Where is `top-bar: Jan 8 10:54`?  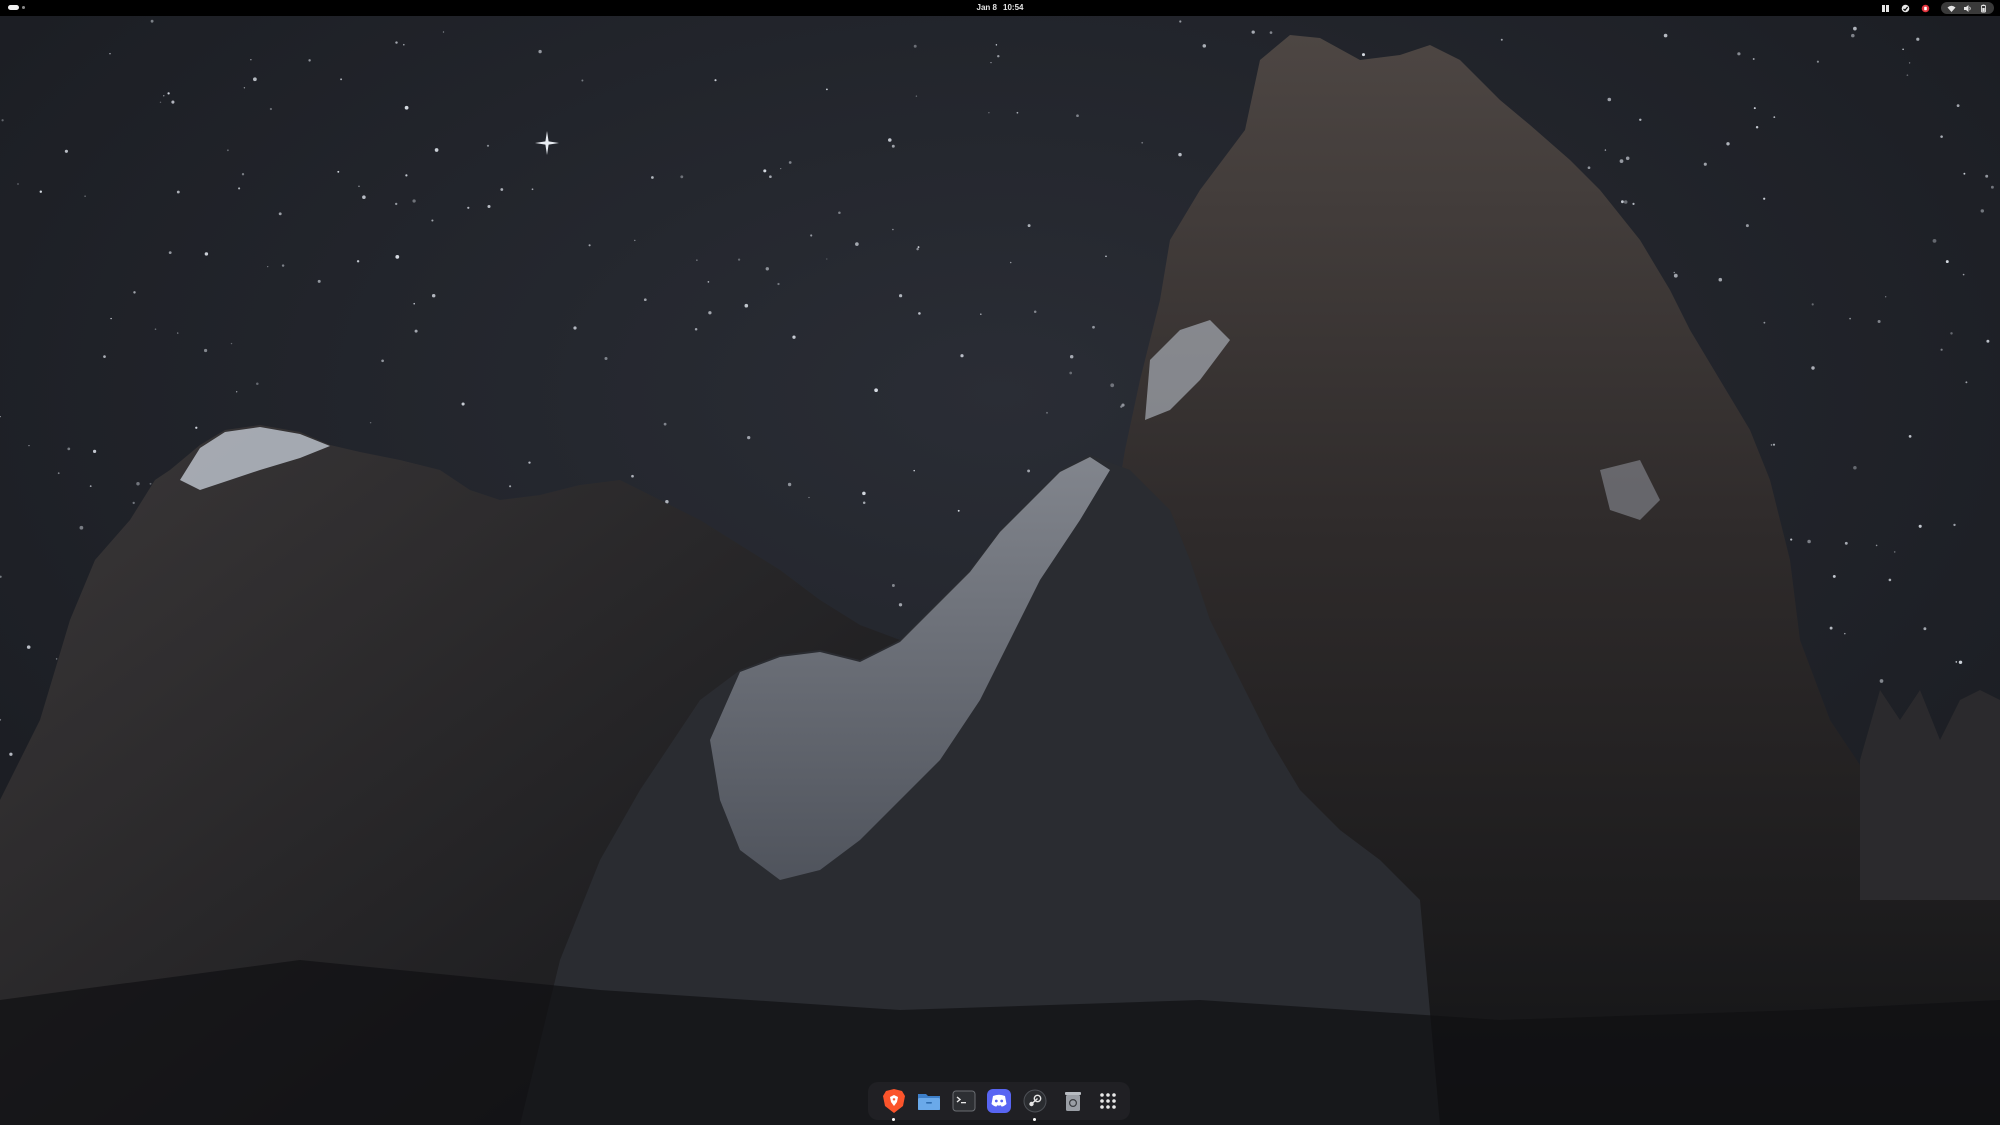 top-bar: Jan 8 10:54 is located at coordinates (1000, 8).